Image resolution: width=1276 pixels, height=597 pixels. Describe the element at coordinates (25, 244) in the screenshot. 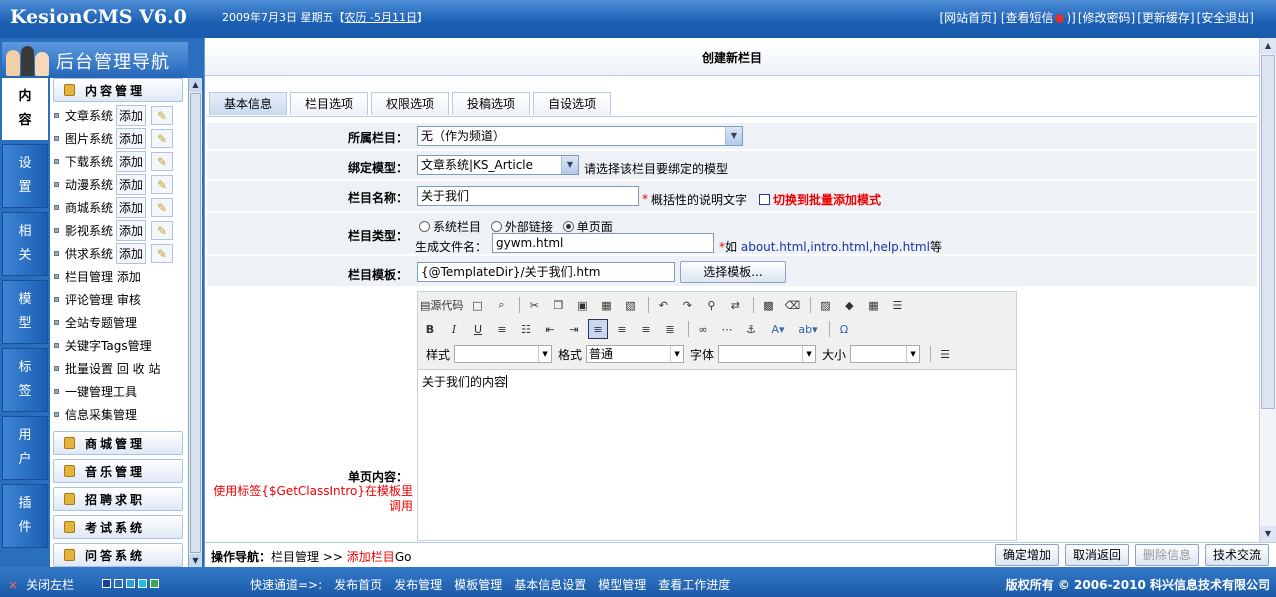

I see `vtab-related: 相关` at that location.